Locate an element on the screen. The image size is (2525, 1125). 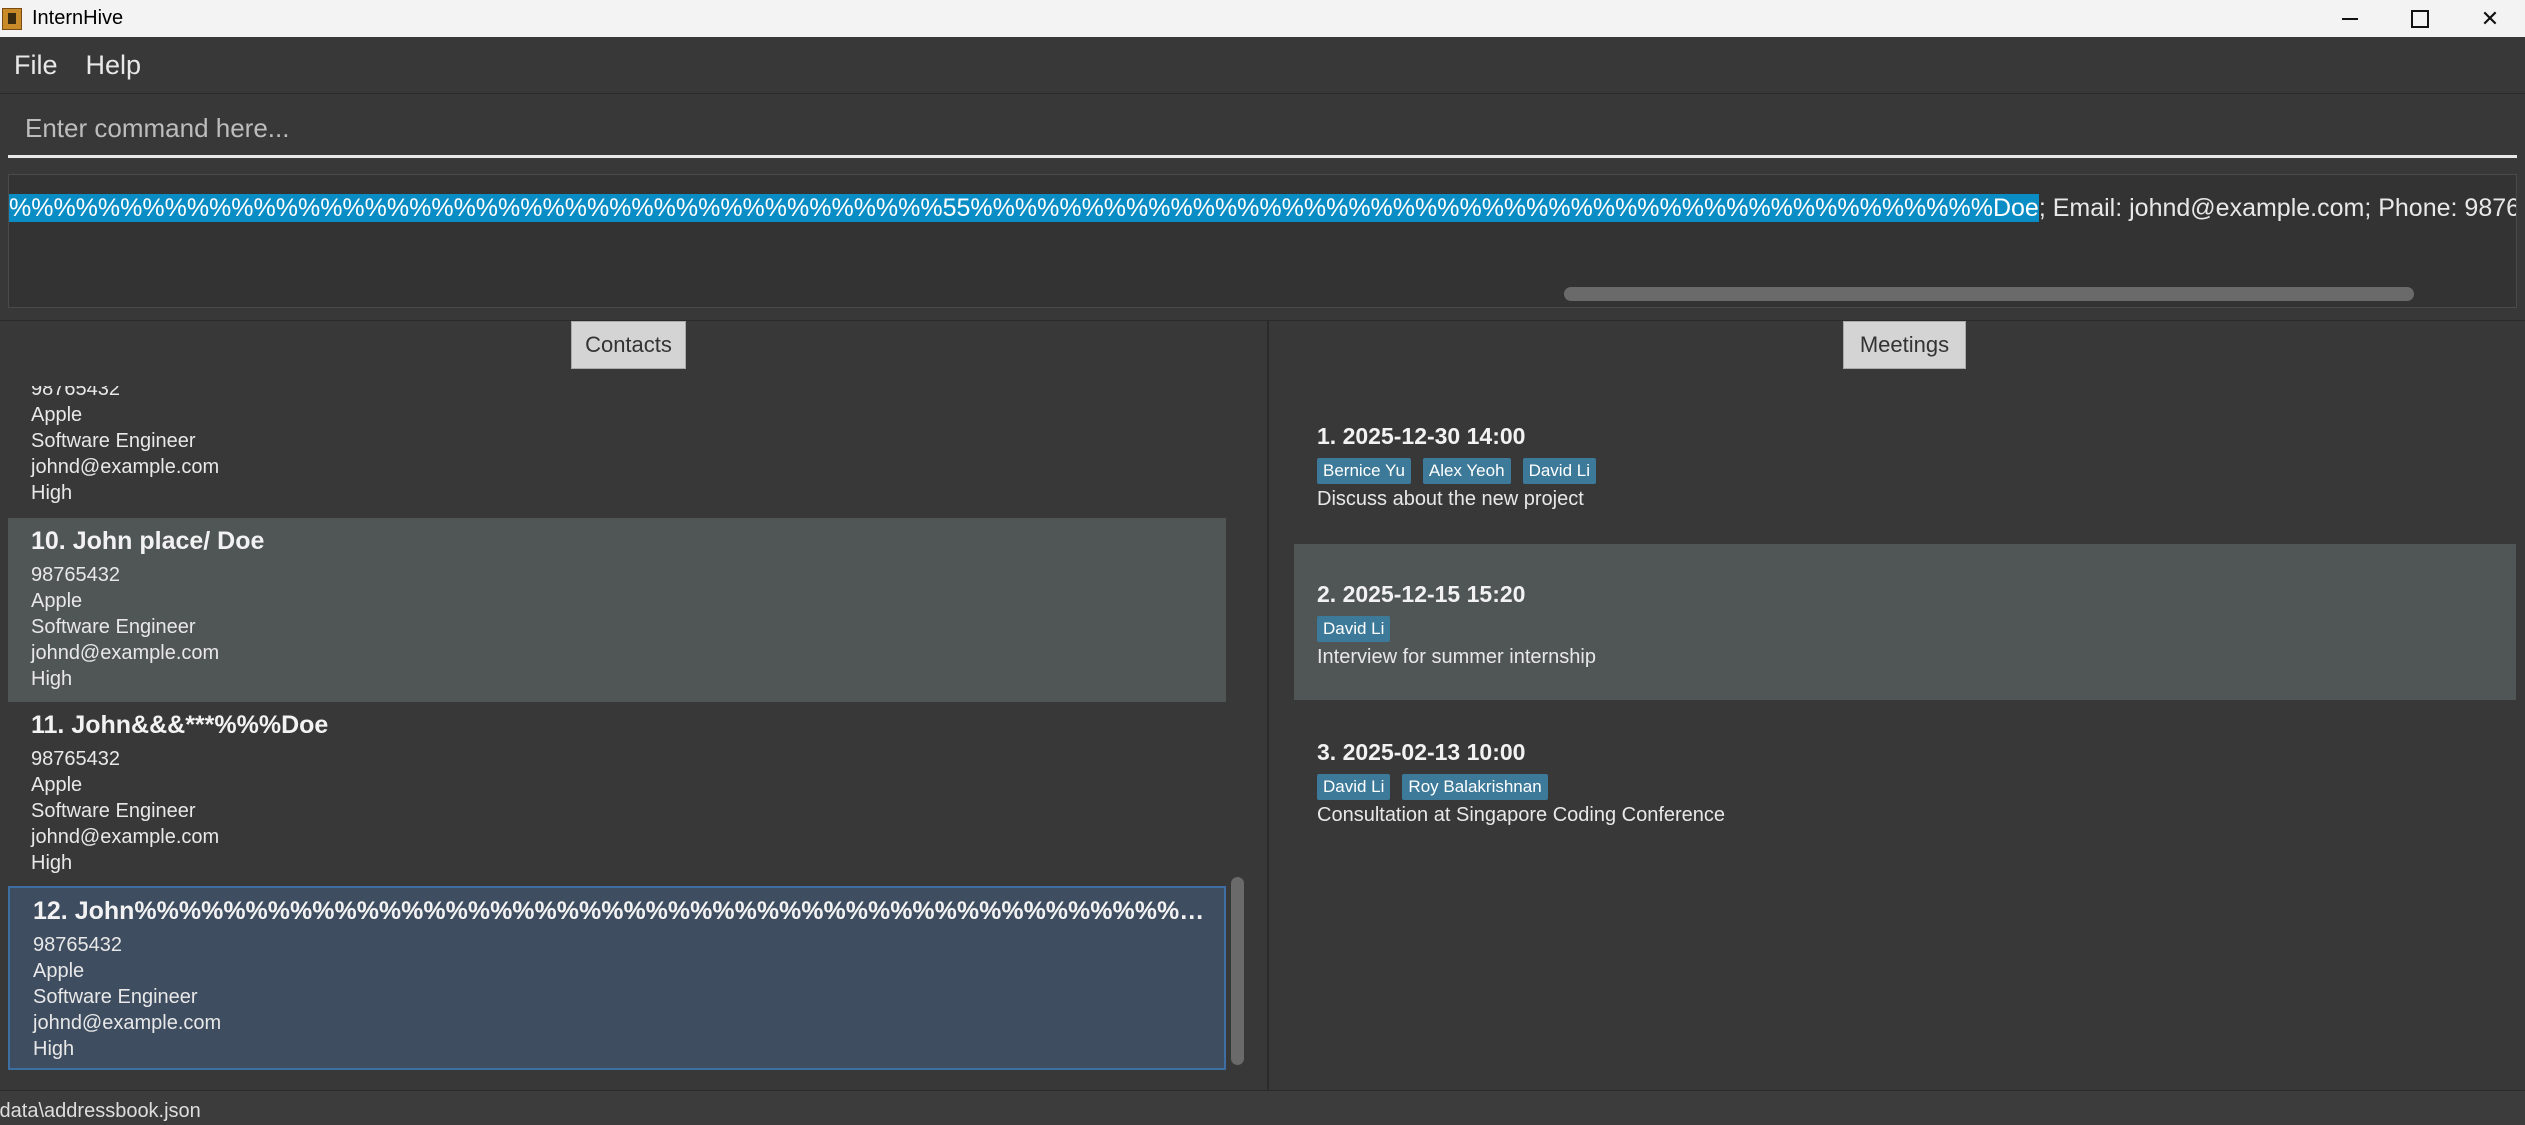
maximize-button is located at coordinates (2420, 18).